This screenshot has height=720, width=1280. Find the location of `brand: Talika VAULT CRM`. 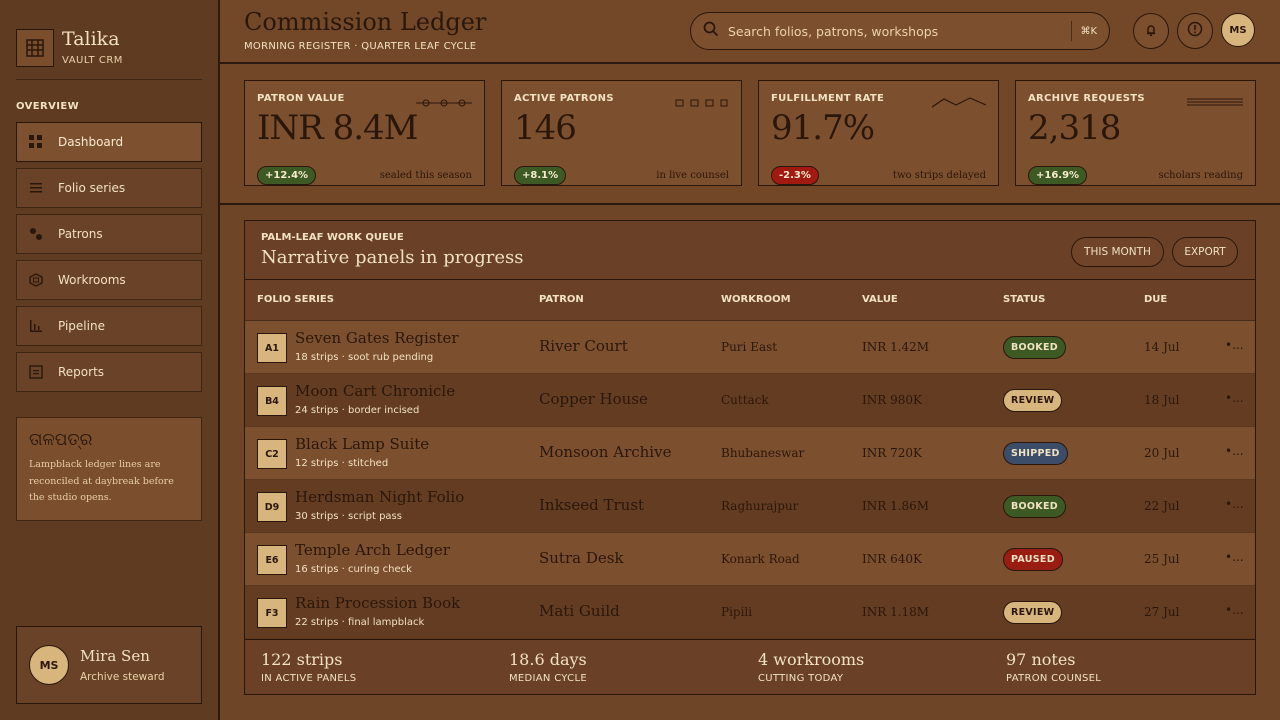

brand: Talika VAULT CRM is located at coordinates (69, 47).